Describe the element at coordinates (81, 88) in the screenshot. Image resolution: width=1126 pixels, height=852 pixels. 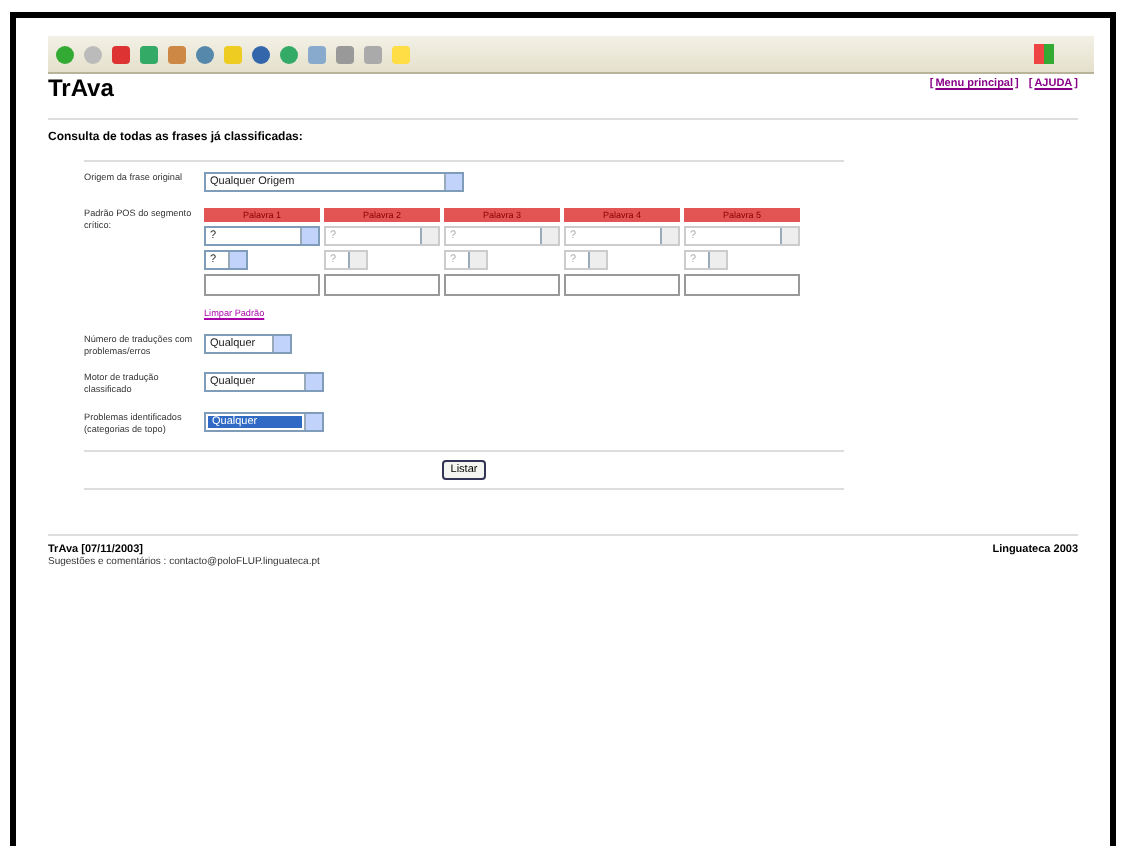
I see `page-title: TrAva` at that location.